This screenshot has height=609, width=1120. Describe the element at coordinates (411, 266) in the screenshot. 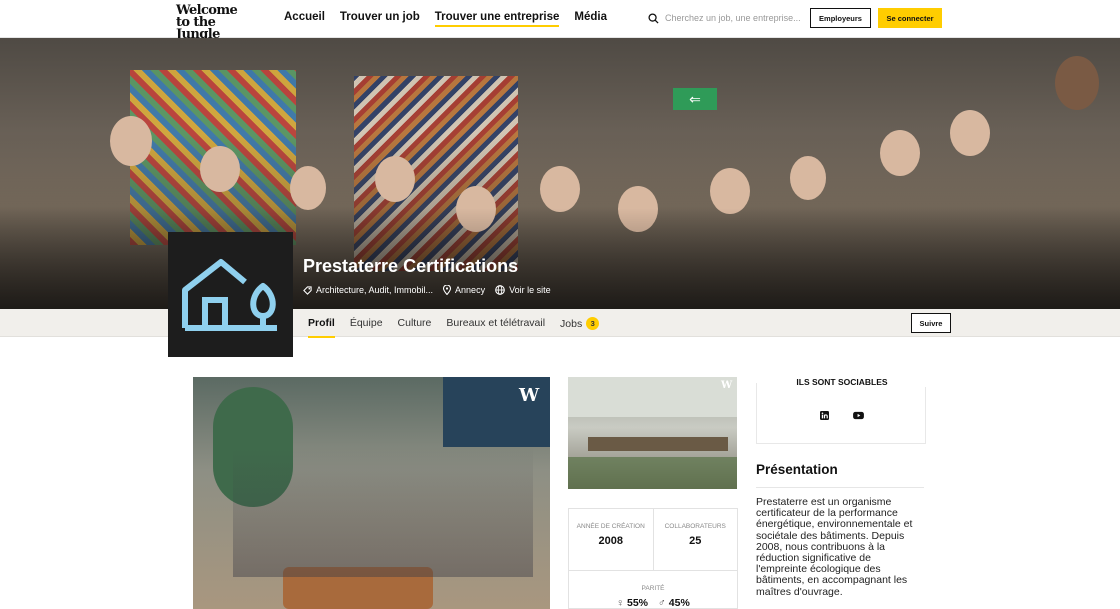

I see `company-name: Prestaterre Certifications` at that location.